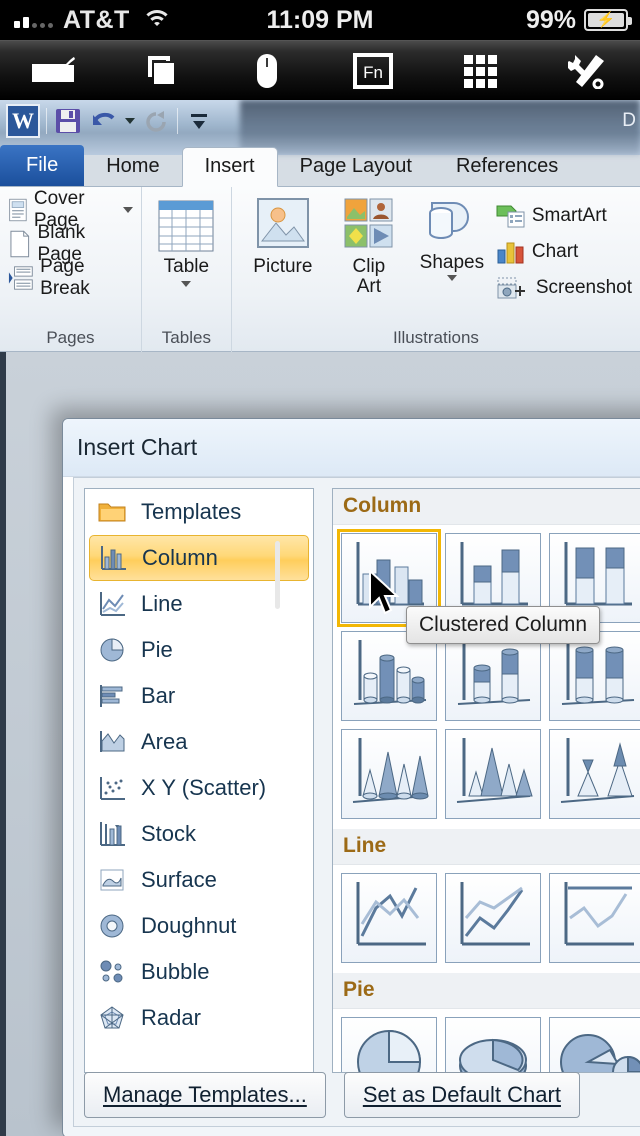  What do you see at coordinates (266, 71) in the screenshot?
I see `mouse-icon` at bounding box center [266, 71].